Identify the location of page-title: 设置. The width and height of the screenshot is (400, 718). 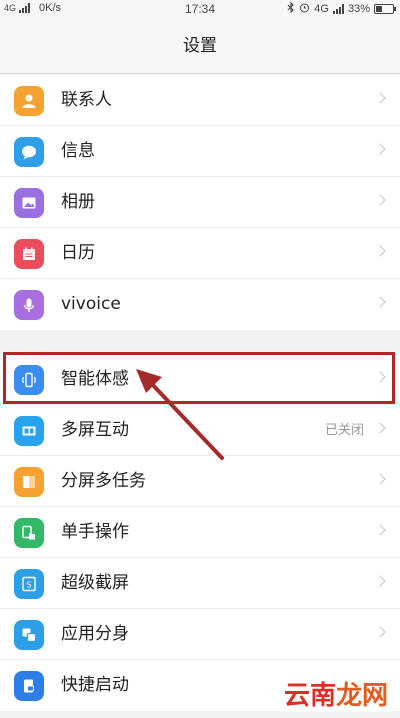
(200, 46).